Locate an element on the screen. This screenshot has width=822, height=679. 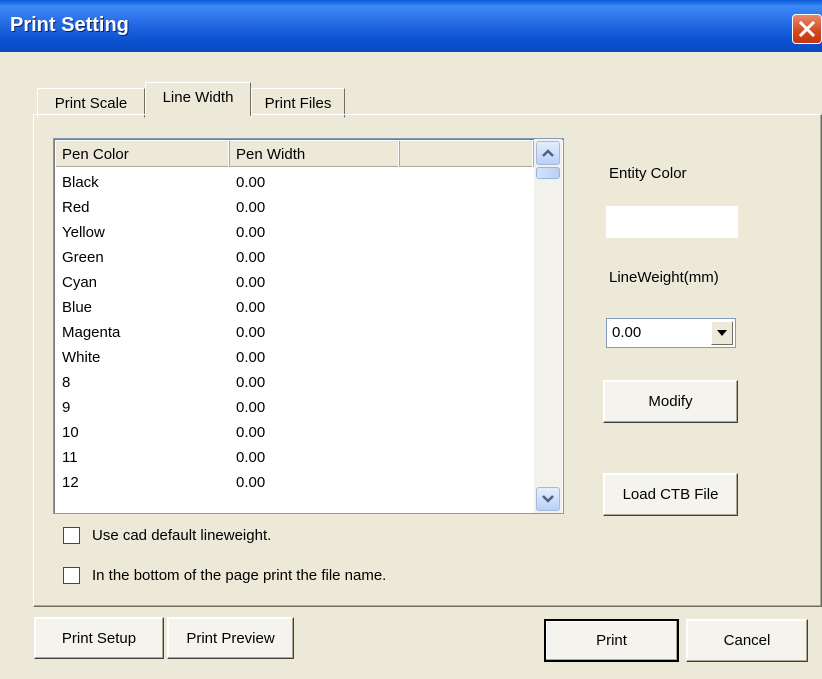
chevron-down-icon is located at coordinates (548, 499).